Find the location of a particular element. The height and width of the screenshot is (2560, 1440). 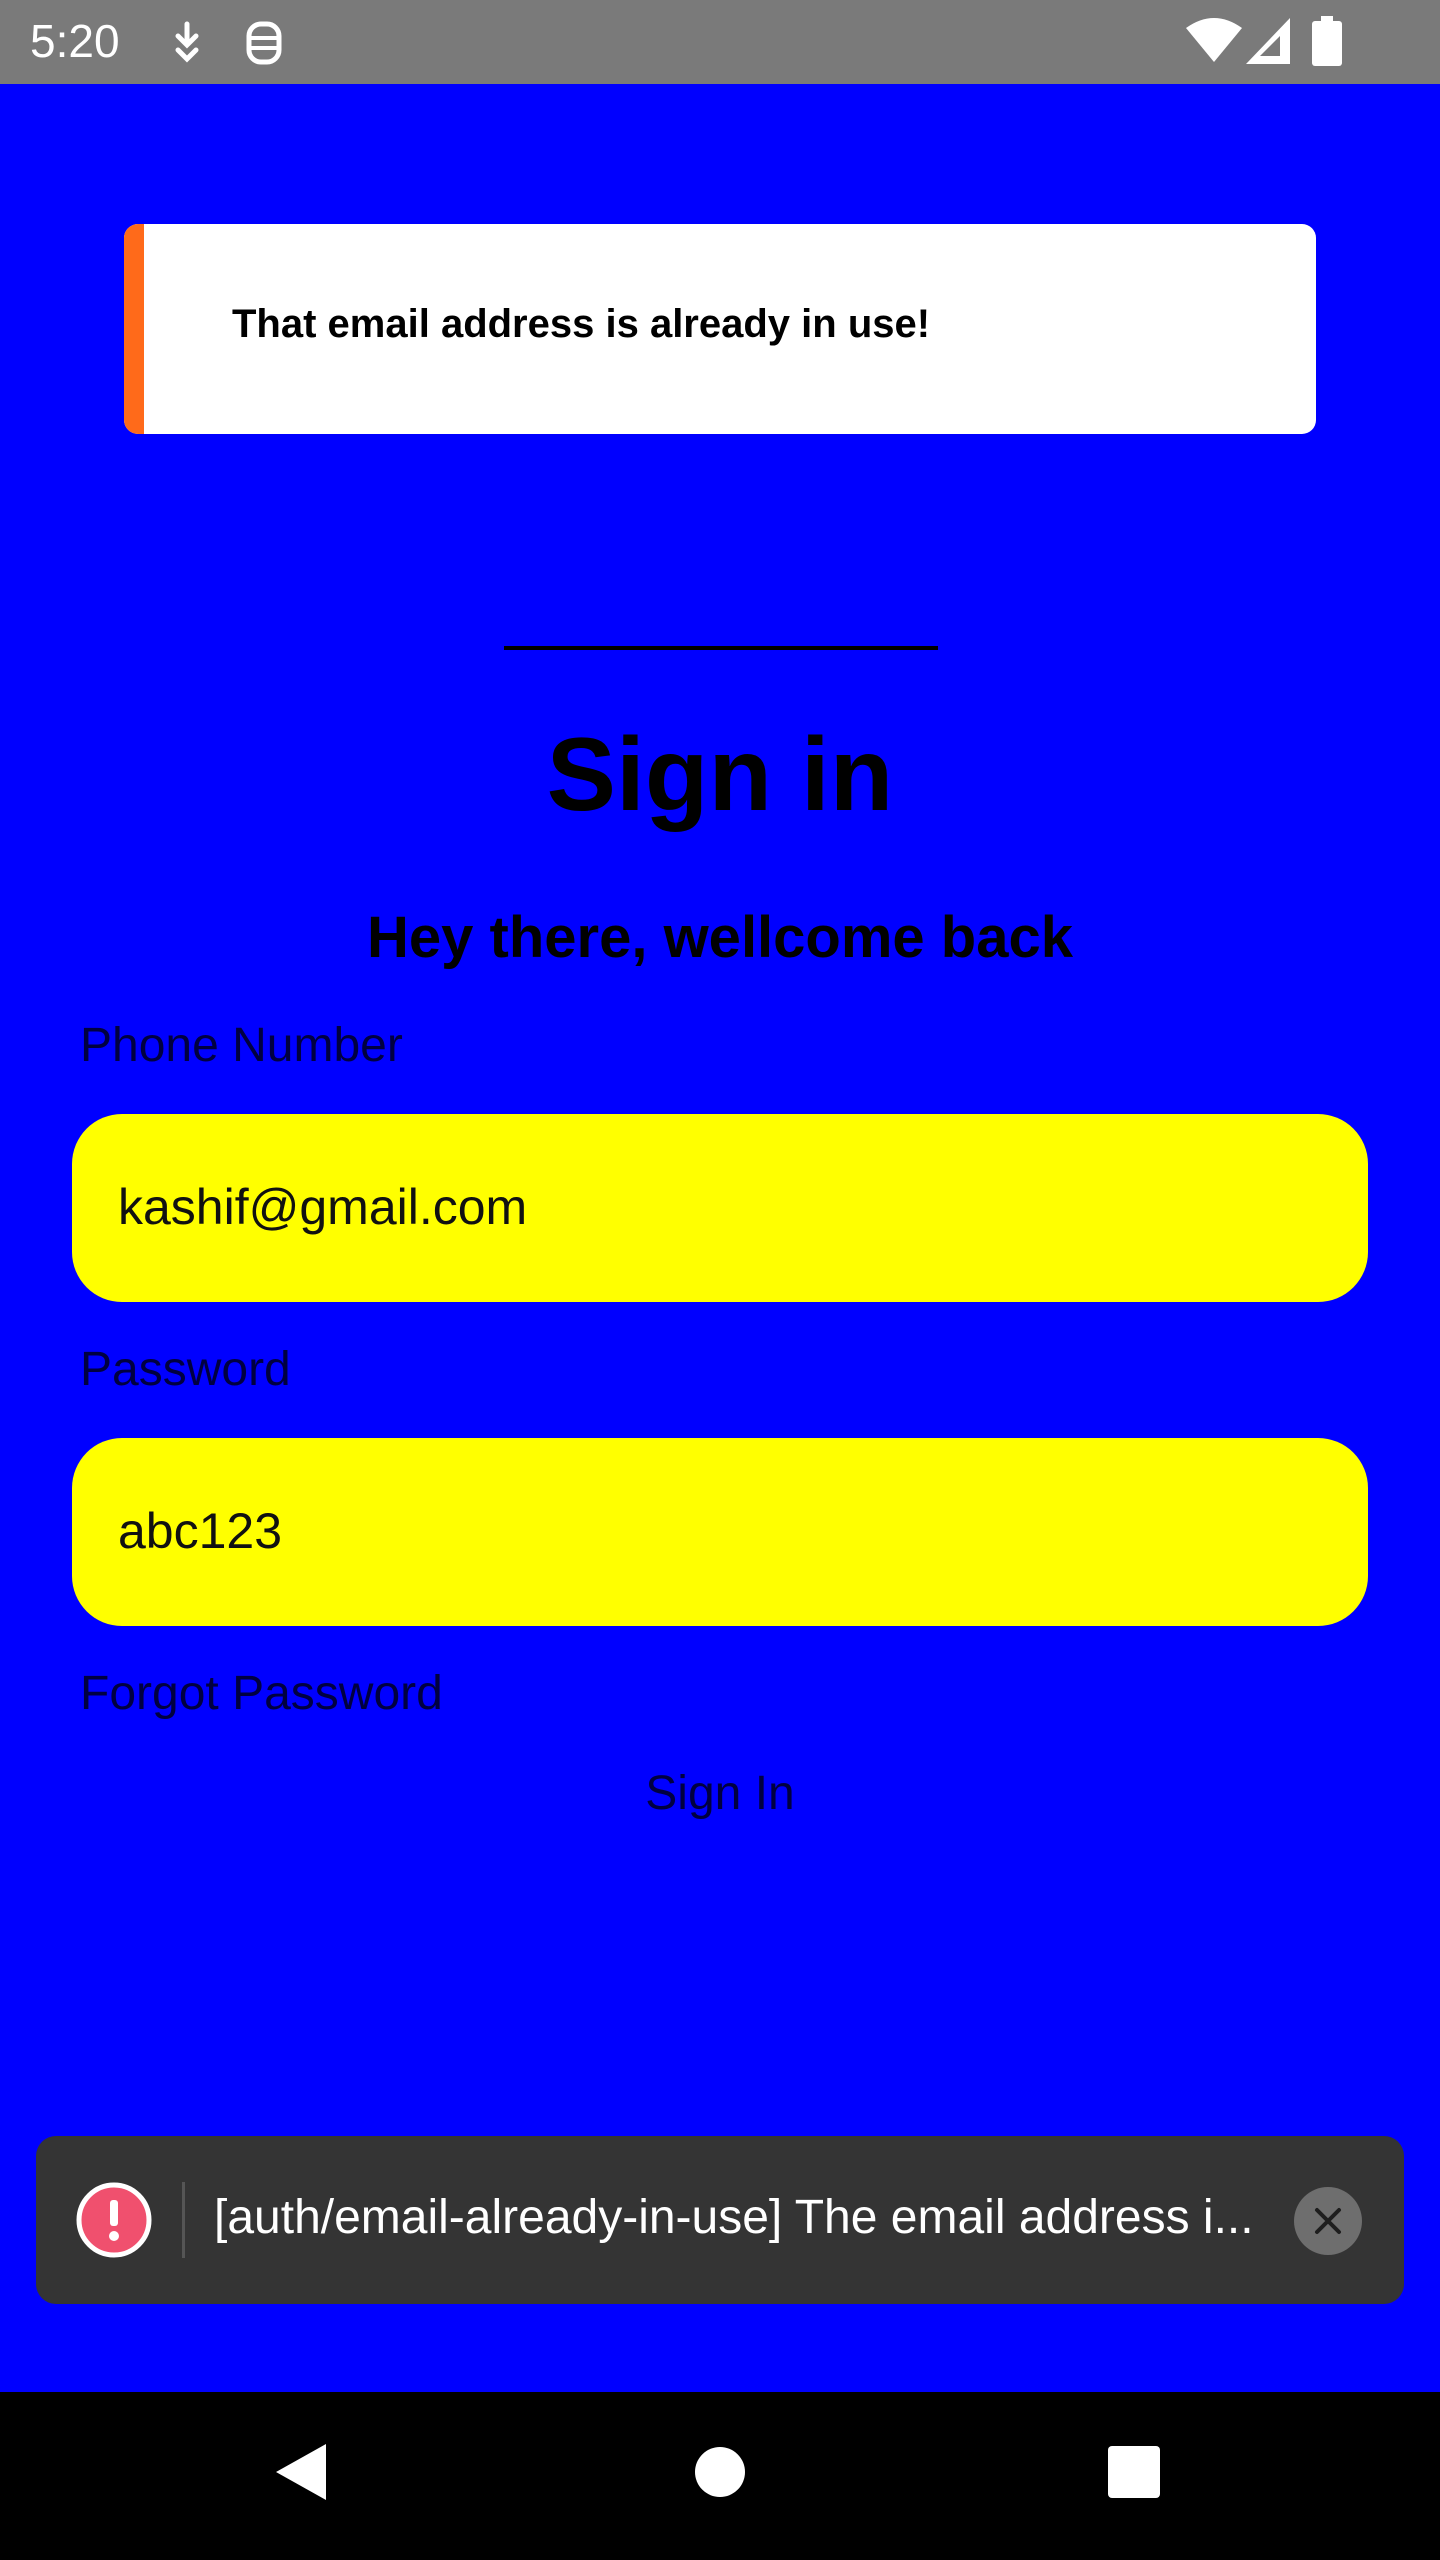

snackbar-separator is located at coordinates (183, 2220).